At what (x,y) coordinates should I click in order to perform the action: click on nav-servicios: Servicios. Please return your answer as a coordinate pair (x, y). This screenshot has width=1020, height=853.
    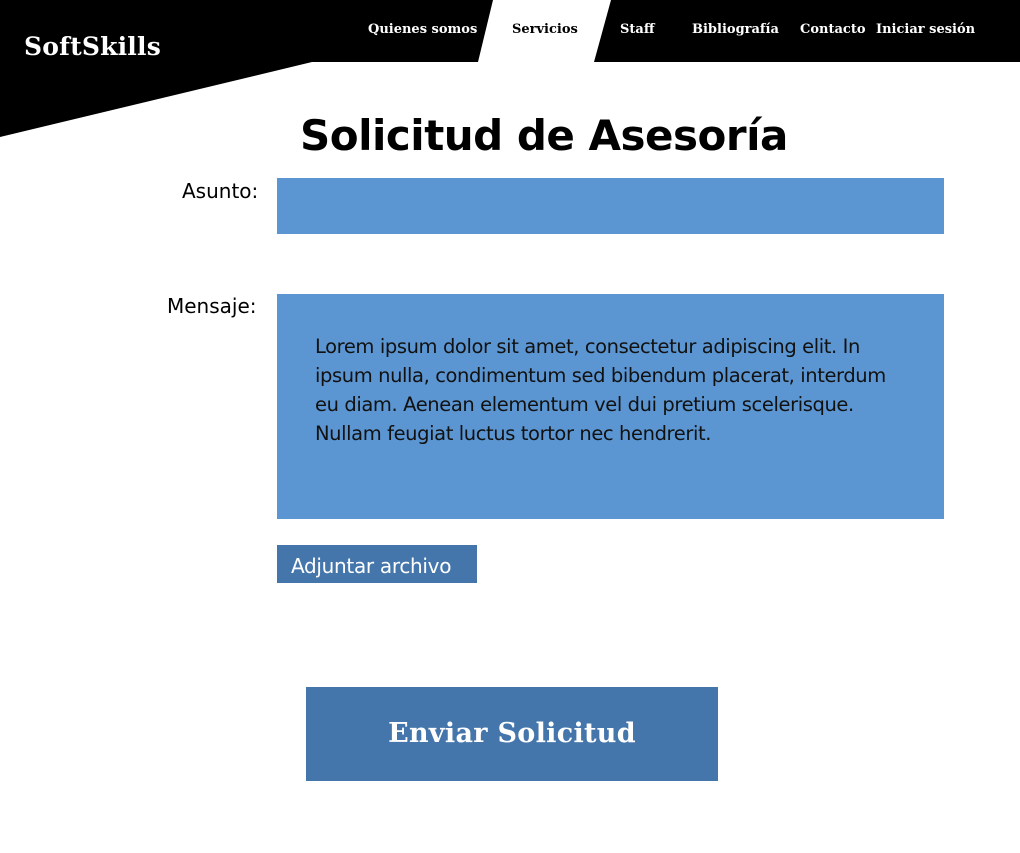
    Looking at the image, I should click on (545, 29).